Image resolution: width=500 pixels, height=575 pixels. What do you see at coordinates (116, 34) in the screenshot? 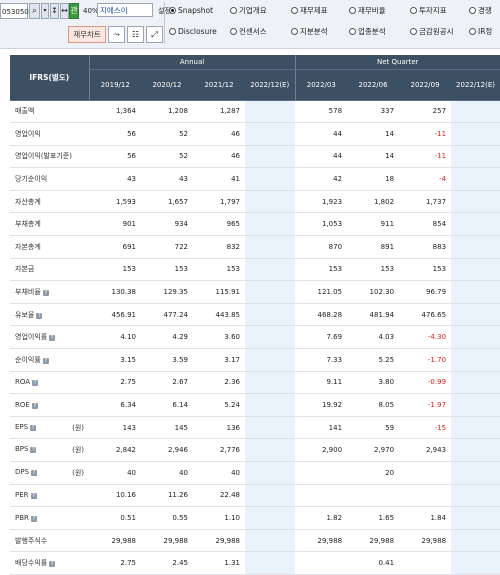
I see `chart-tool-icon: ⤳` at bounding box center [116, 34].